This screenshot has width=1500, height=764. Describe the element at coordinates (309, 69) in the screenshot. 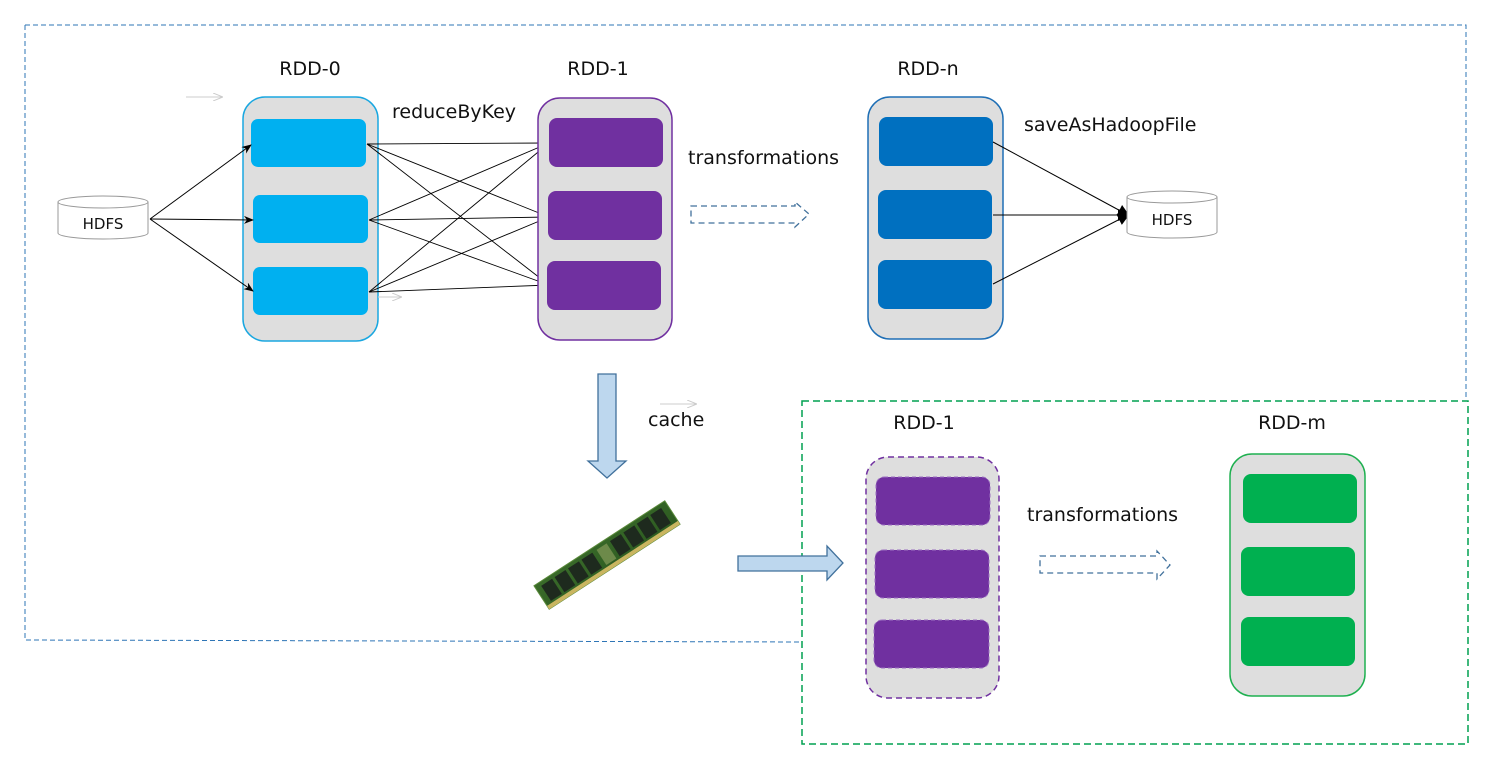

I see `rdd-0-title: RDD-0` at that location.